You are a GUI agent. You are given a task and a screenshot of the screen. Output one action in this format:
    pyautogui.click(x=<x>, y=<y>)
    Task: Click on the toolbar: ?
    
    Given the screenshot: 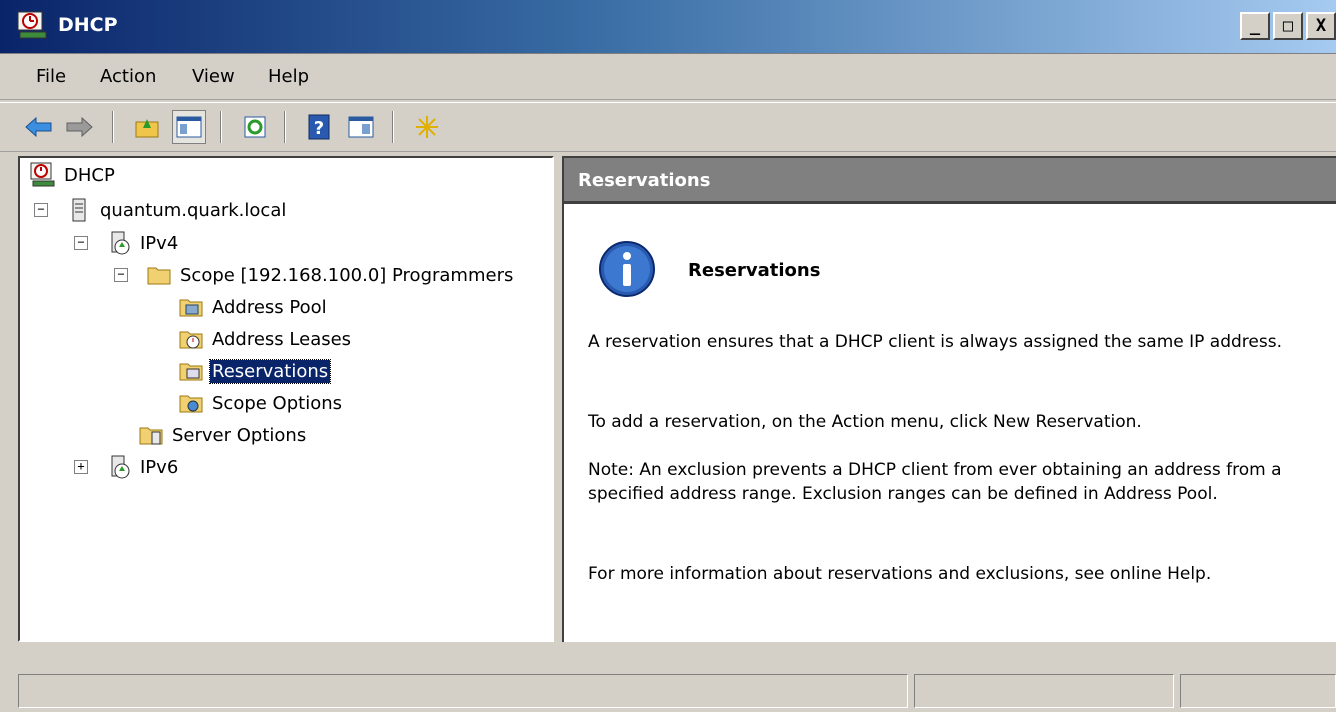 What is the action you would take?
    pyautogui.click(x=668, y=127)
    